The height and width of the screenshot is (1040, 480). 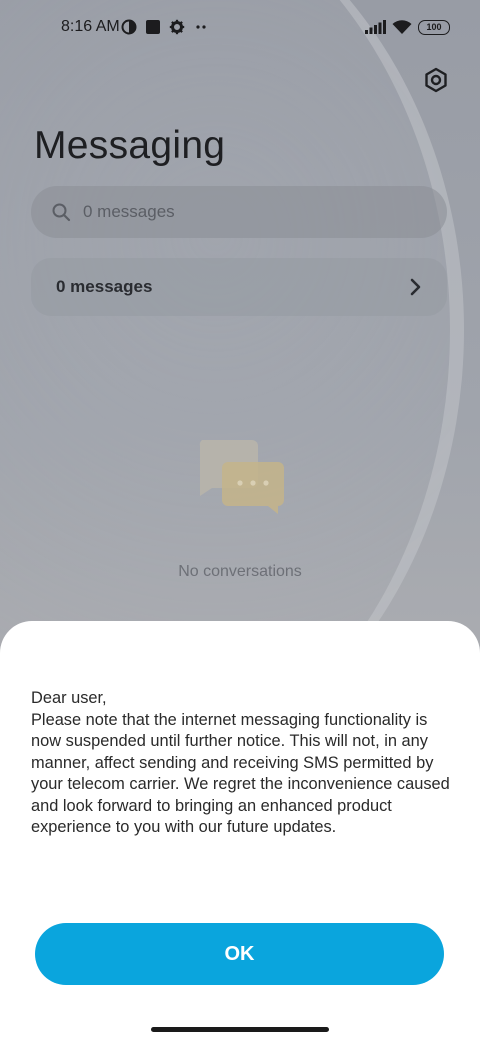 I want to click on wifi-icon, so click(x=402, y=27).